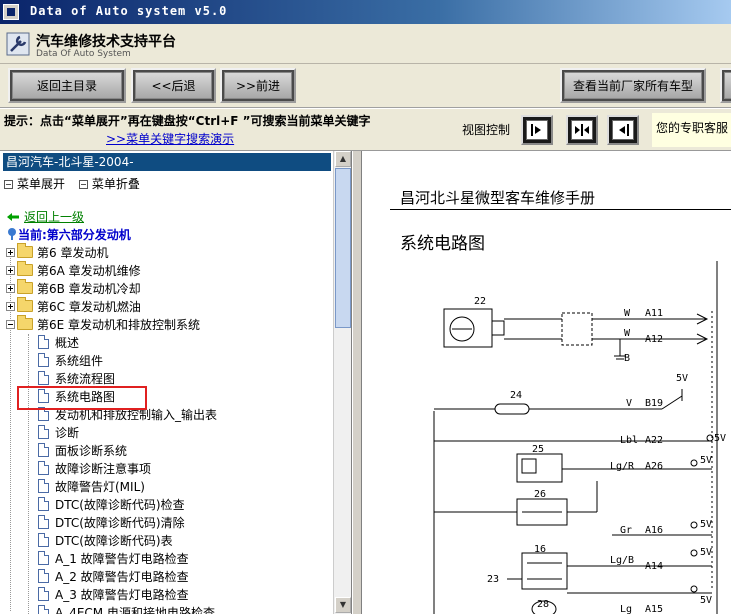 Image resolution: width=731 pixels, height=614 pixels. I want to click on tree-doc-item: DTC(故障诊断代码)清除, so click(111, 522).